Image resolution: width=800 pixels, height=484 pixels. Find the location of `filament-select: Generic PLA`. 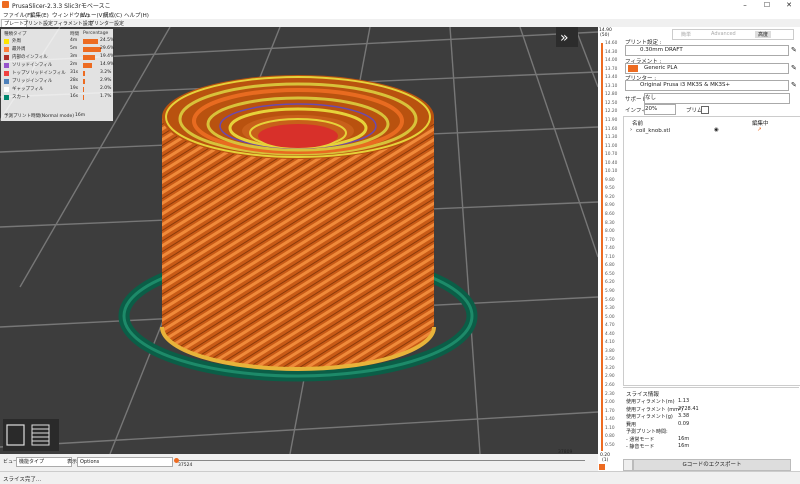

filament-select: Generic PLA is located at coordinates (707, 68).